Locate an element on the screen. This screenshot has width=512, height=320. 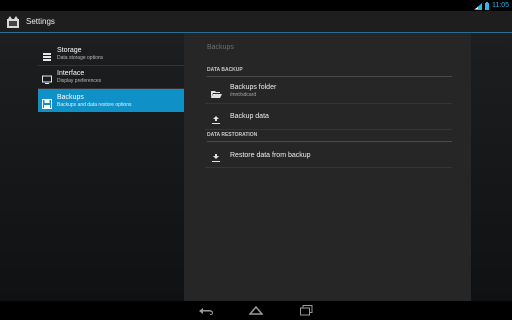
navigation-bar is located at coordinates (256, 310).